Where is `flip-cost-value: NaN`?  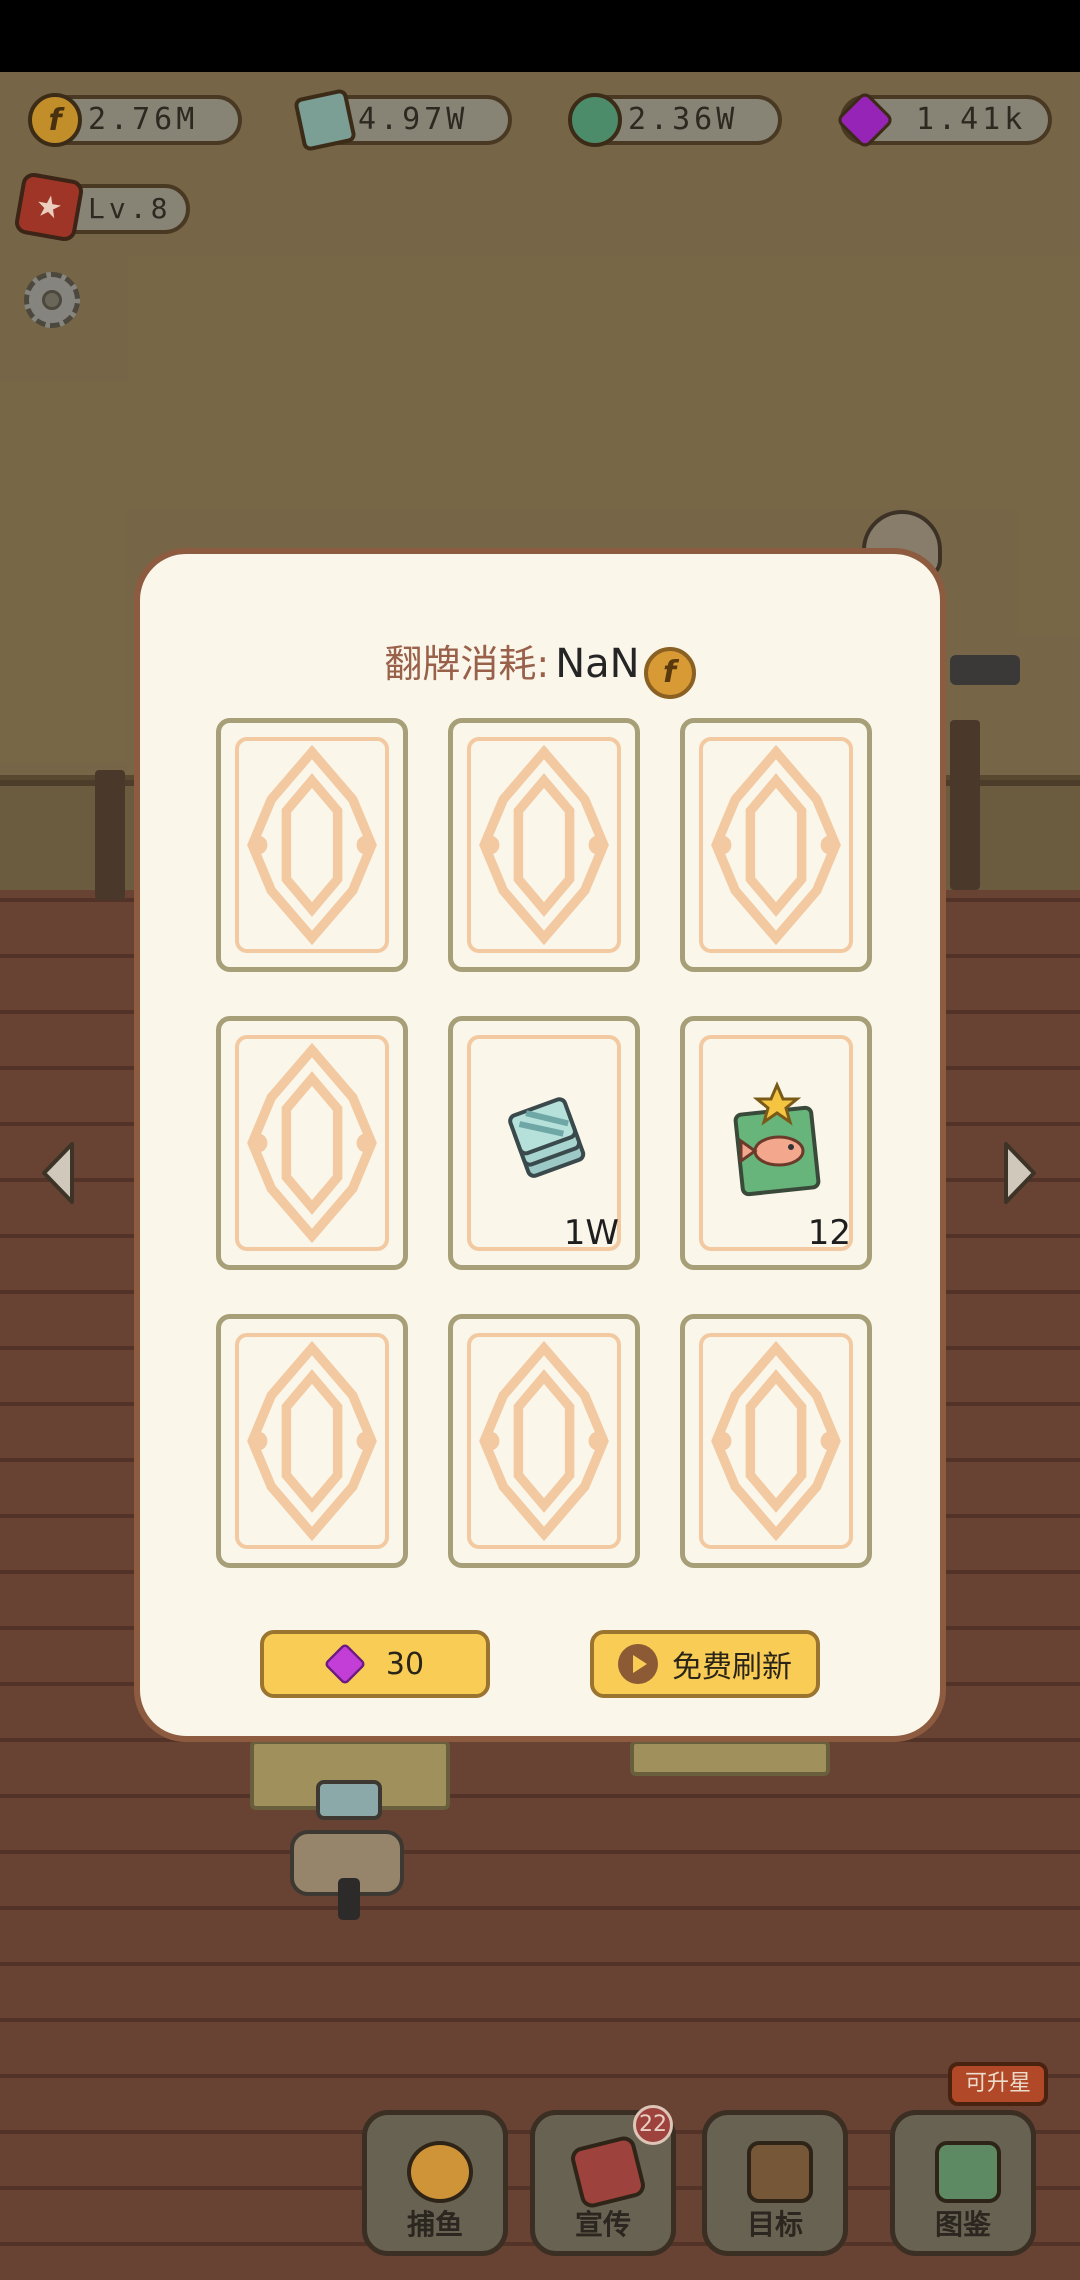
flip-cost-value: NaN is located at coordinates (597, 664).